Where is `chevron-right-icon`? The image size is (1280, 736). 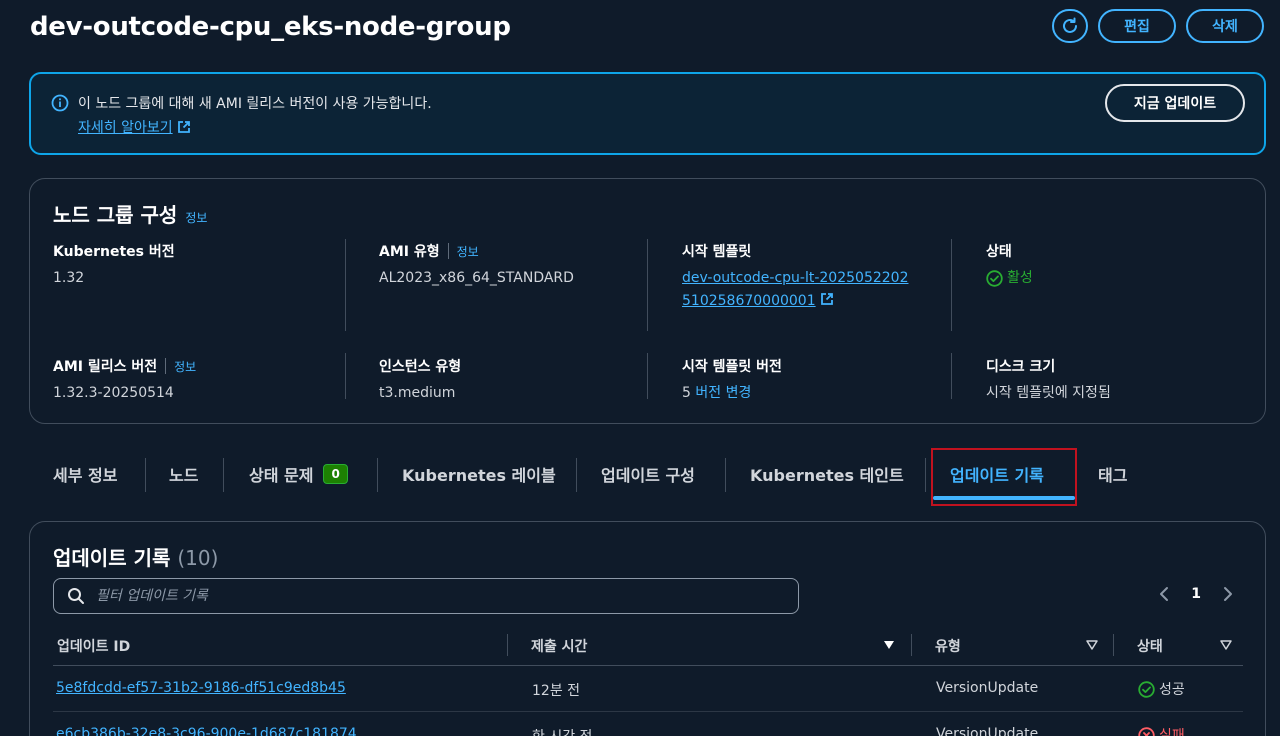
chevron-right-icon is located at coordinates (1228, 594).